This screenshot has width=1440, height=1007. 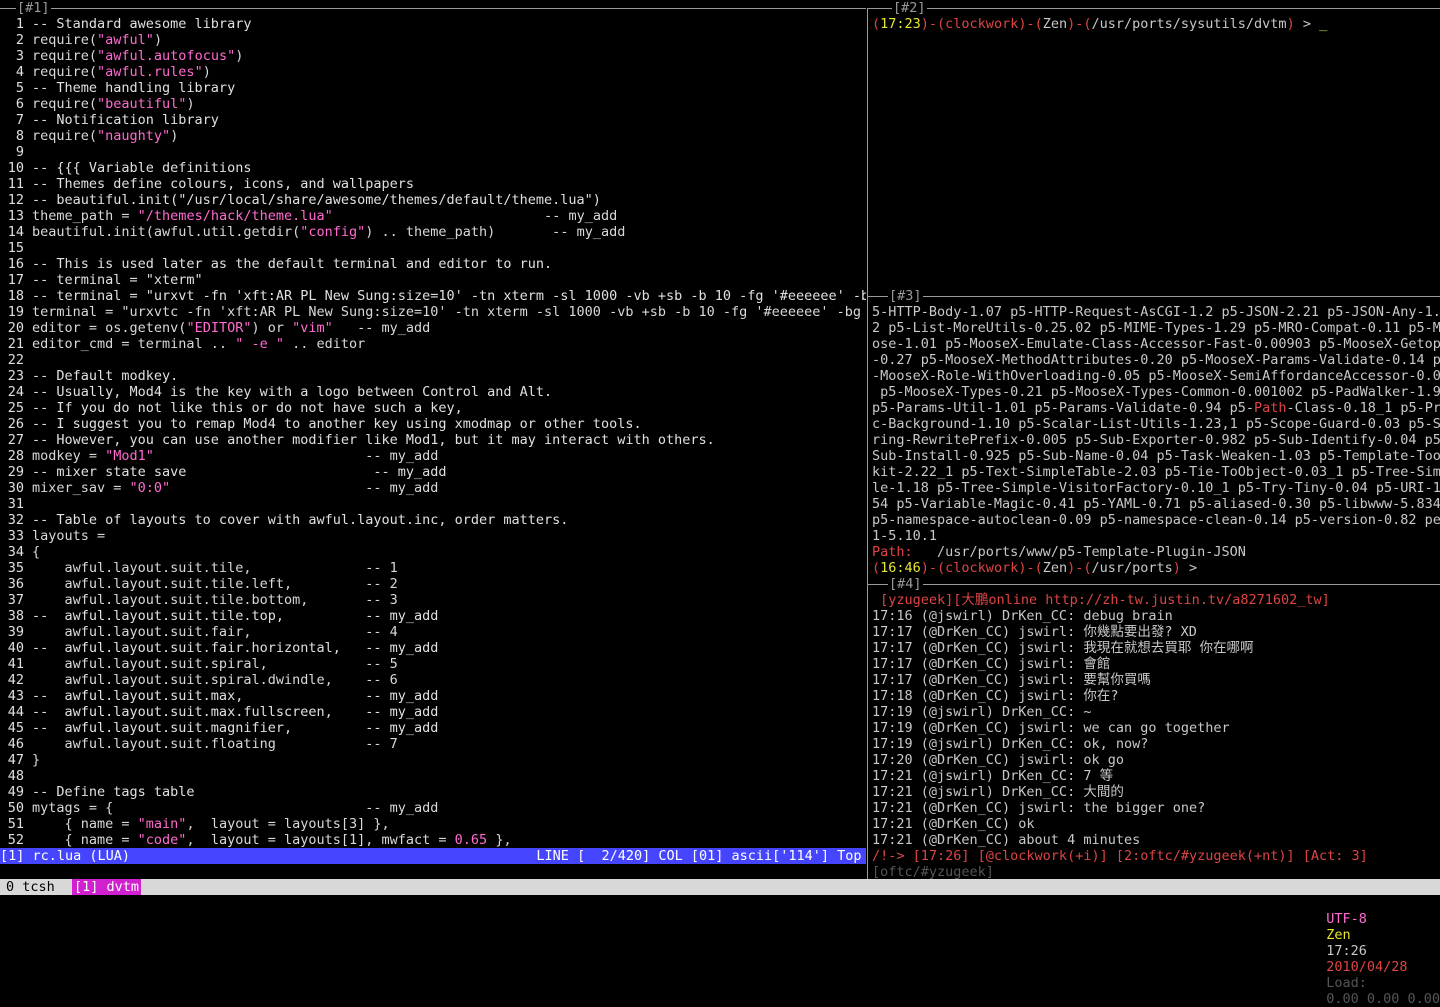 I want to click on tag-tcsh: 0 tcsh, so click(x=30, y=887).